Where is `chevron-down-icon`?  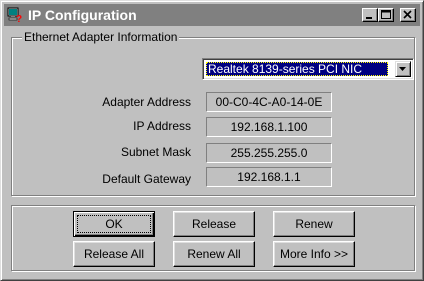 chevron-down-icon is located at coordinates (402, 69).